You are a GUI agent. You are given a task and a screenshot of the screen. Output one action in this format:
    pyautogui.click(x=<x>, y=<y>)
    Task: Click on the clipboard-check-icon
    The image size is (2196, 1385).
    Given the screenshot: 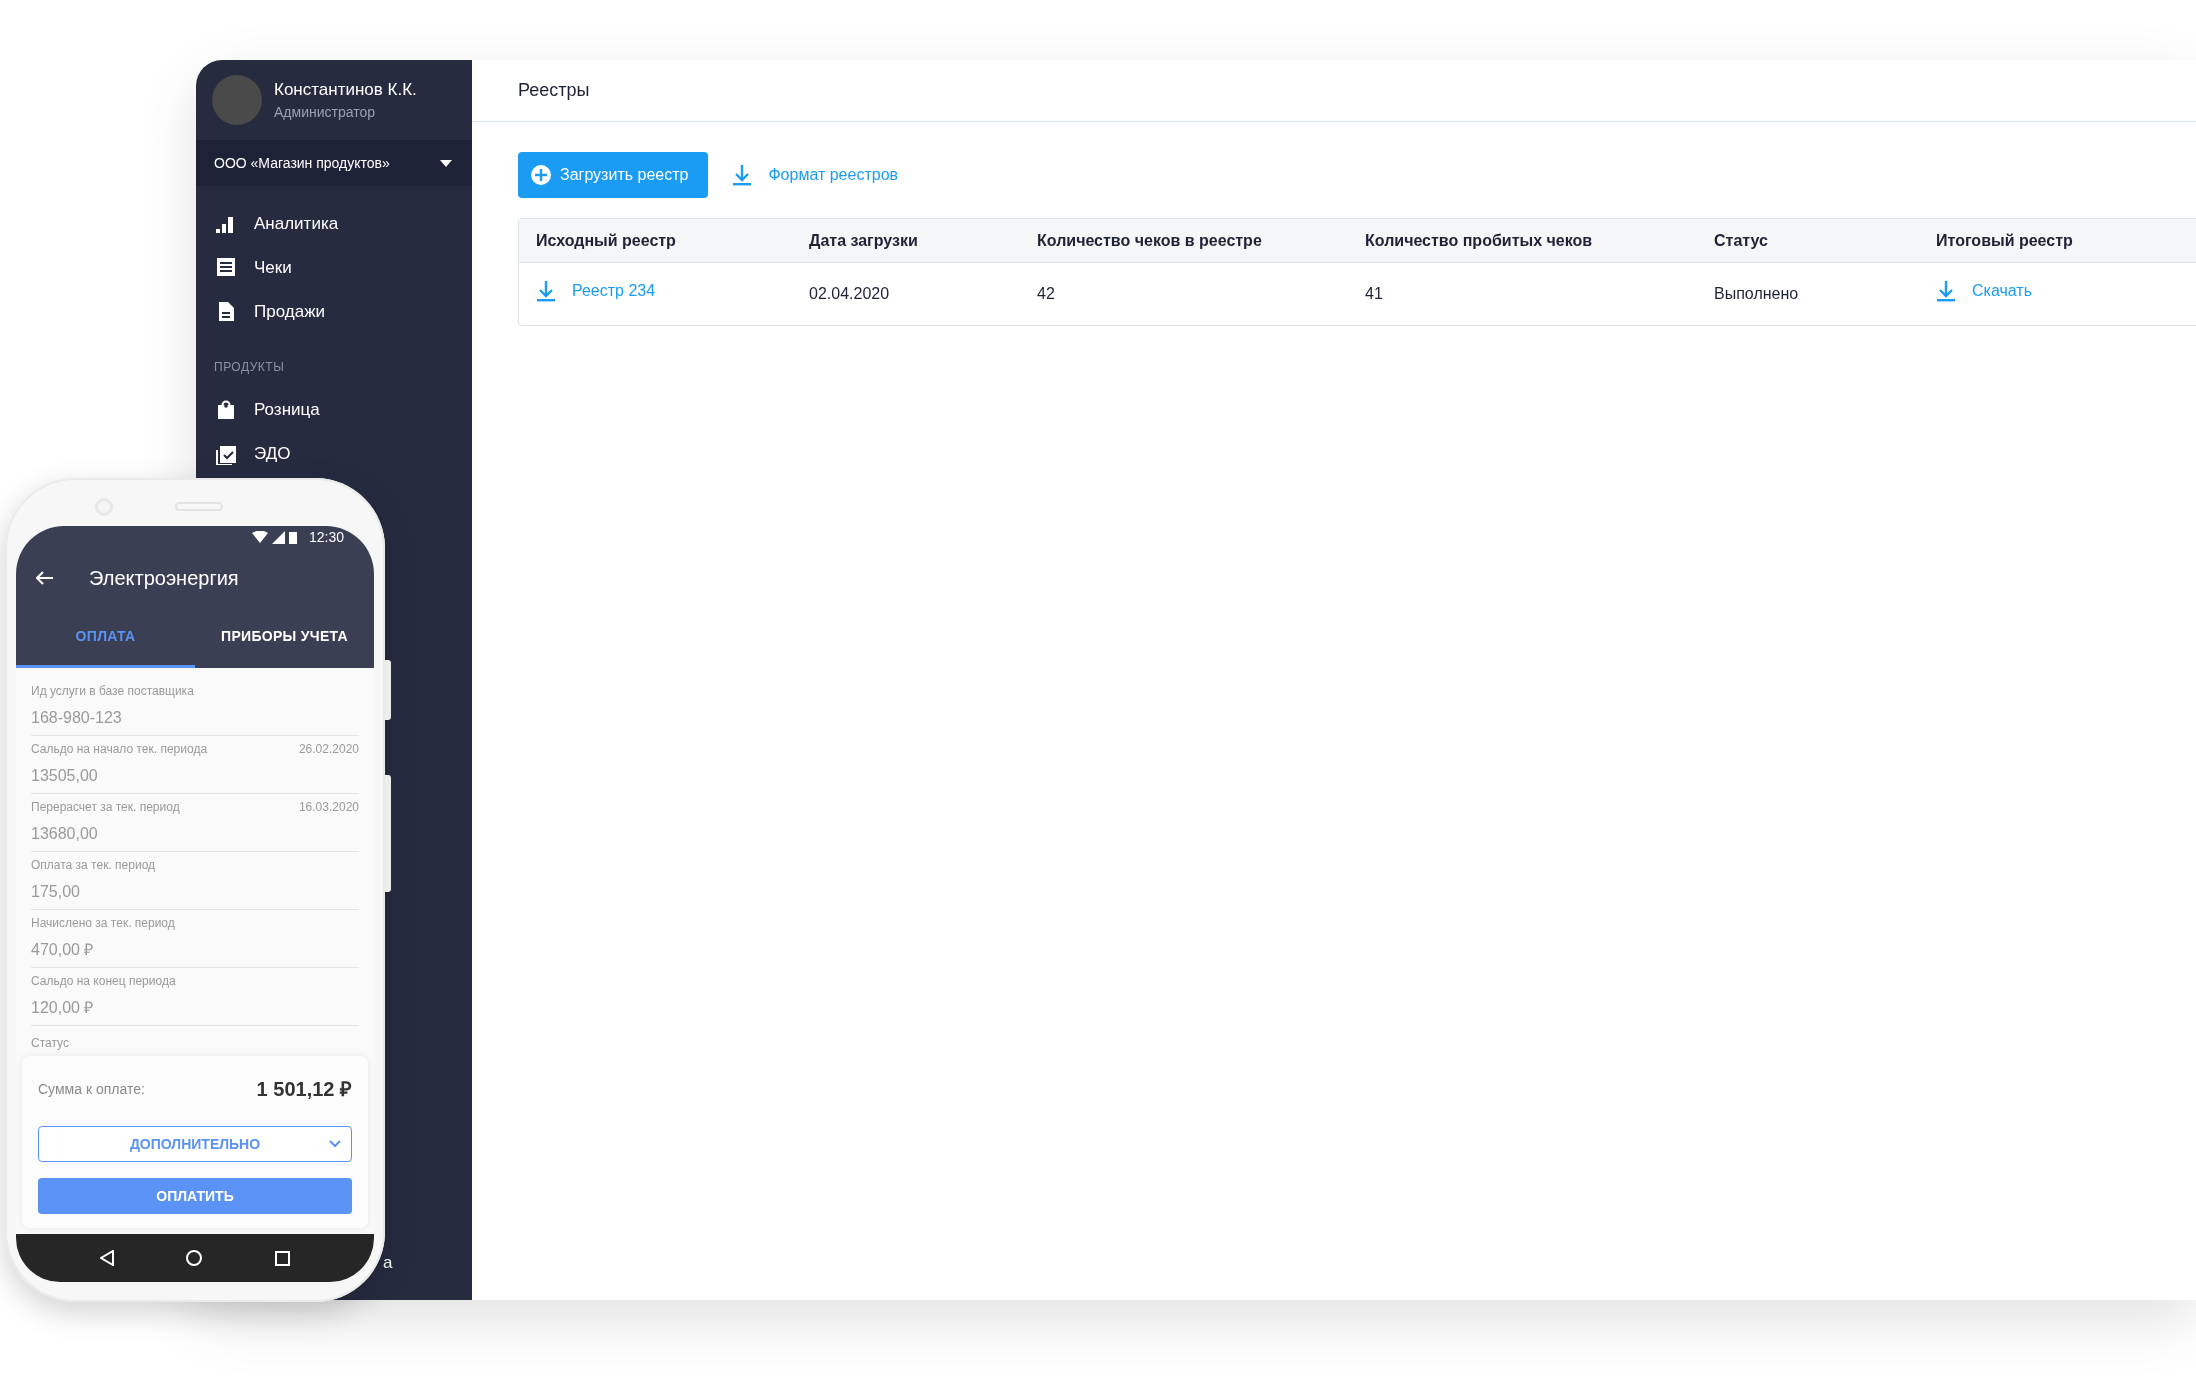 What is the action you would take?
    pyautogui.click(x=227, y=454)
    